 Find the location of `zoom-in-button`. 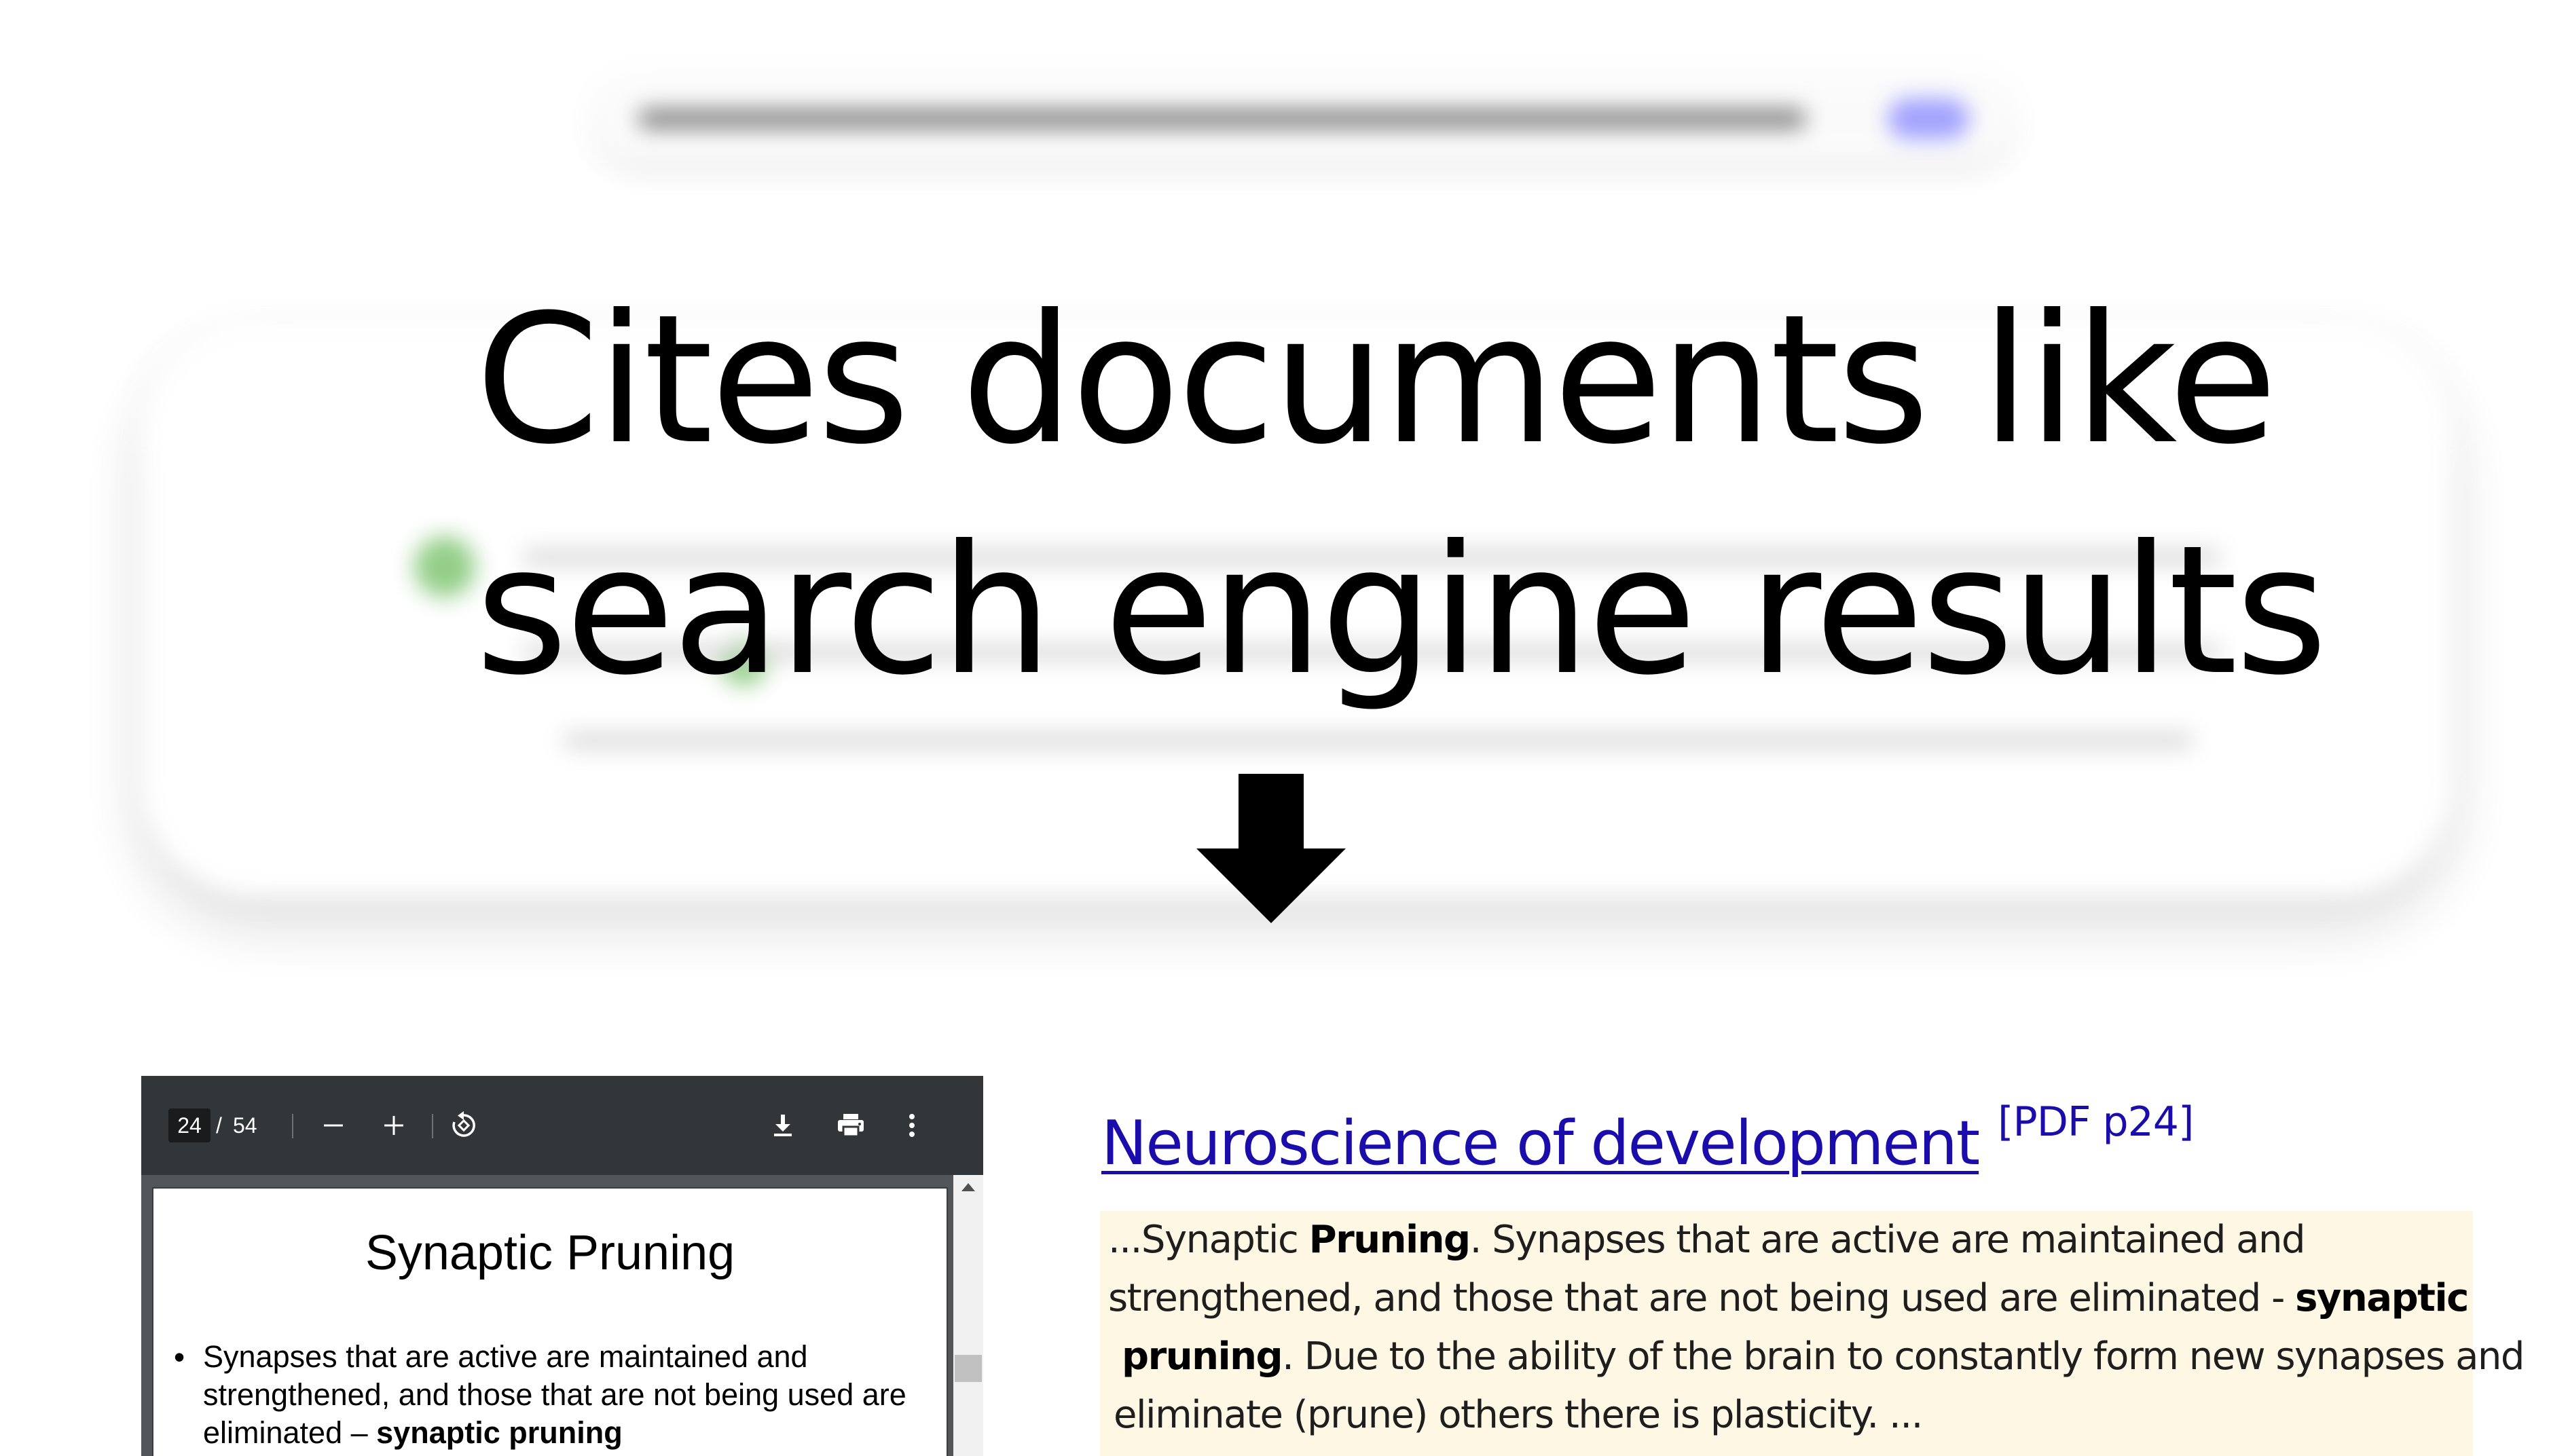

zoom-in-button is located at coordinates (394, 1125).